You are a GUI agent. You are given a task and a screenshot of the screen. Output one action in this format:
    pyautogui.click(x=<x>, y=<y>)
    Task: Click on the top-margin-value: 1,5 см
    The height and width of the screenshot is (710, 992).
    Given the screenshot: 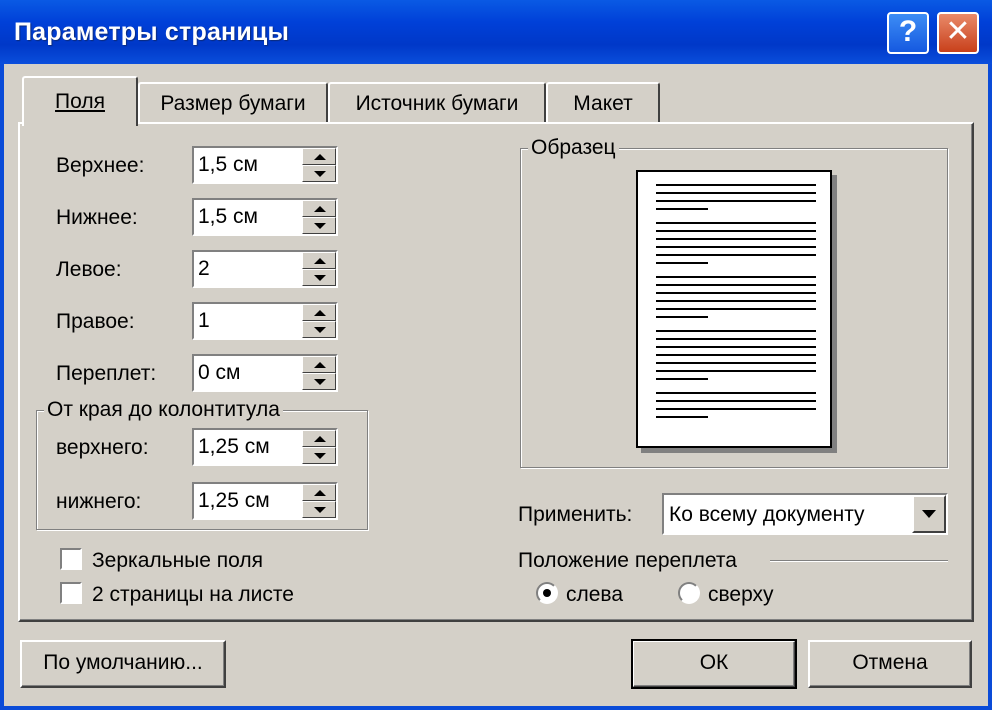 What is the action you would take?
    pyautogui.click(x=228, y=165)
    